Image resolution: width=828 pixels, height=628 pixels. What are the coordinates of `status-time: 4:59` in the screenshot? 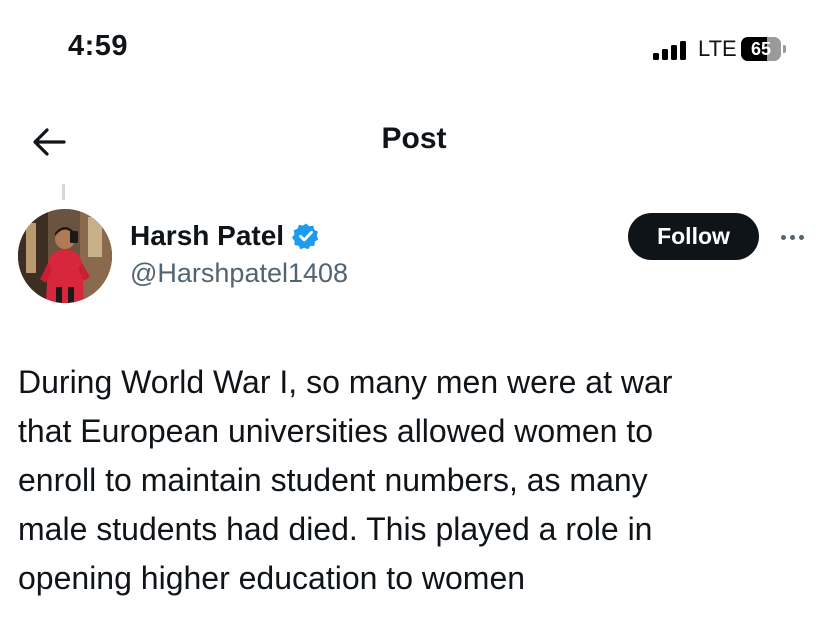 It's located at (98, 46).